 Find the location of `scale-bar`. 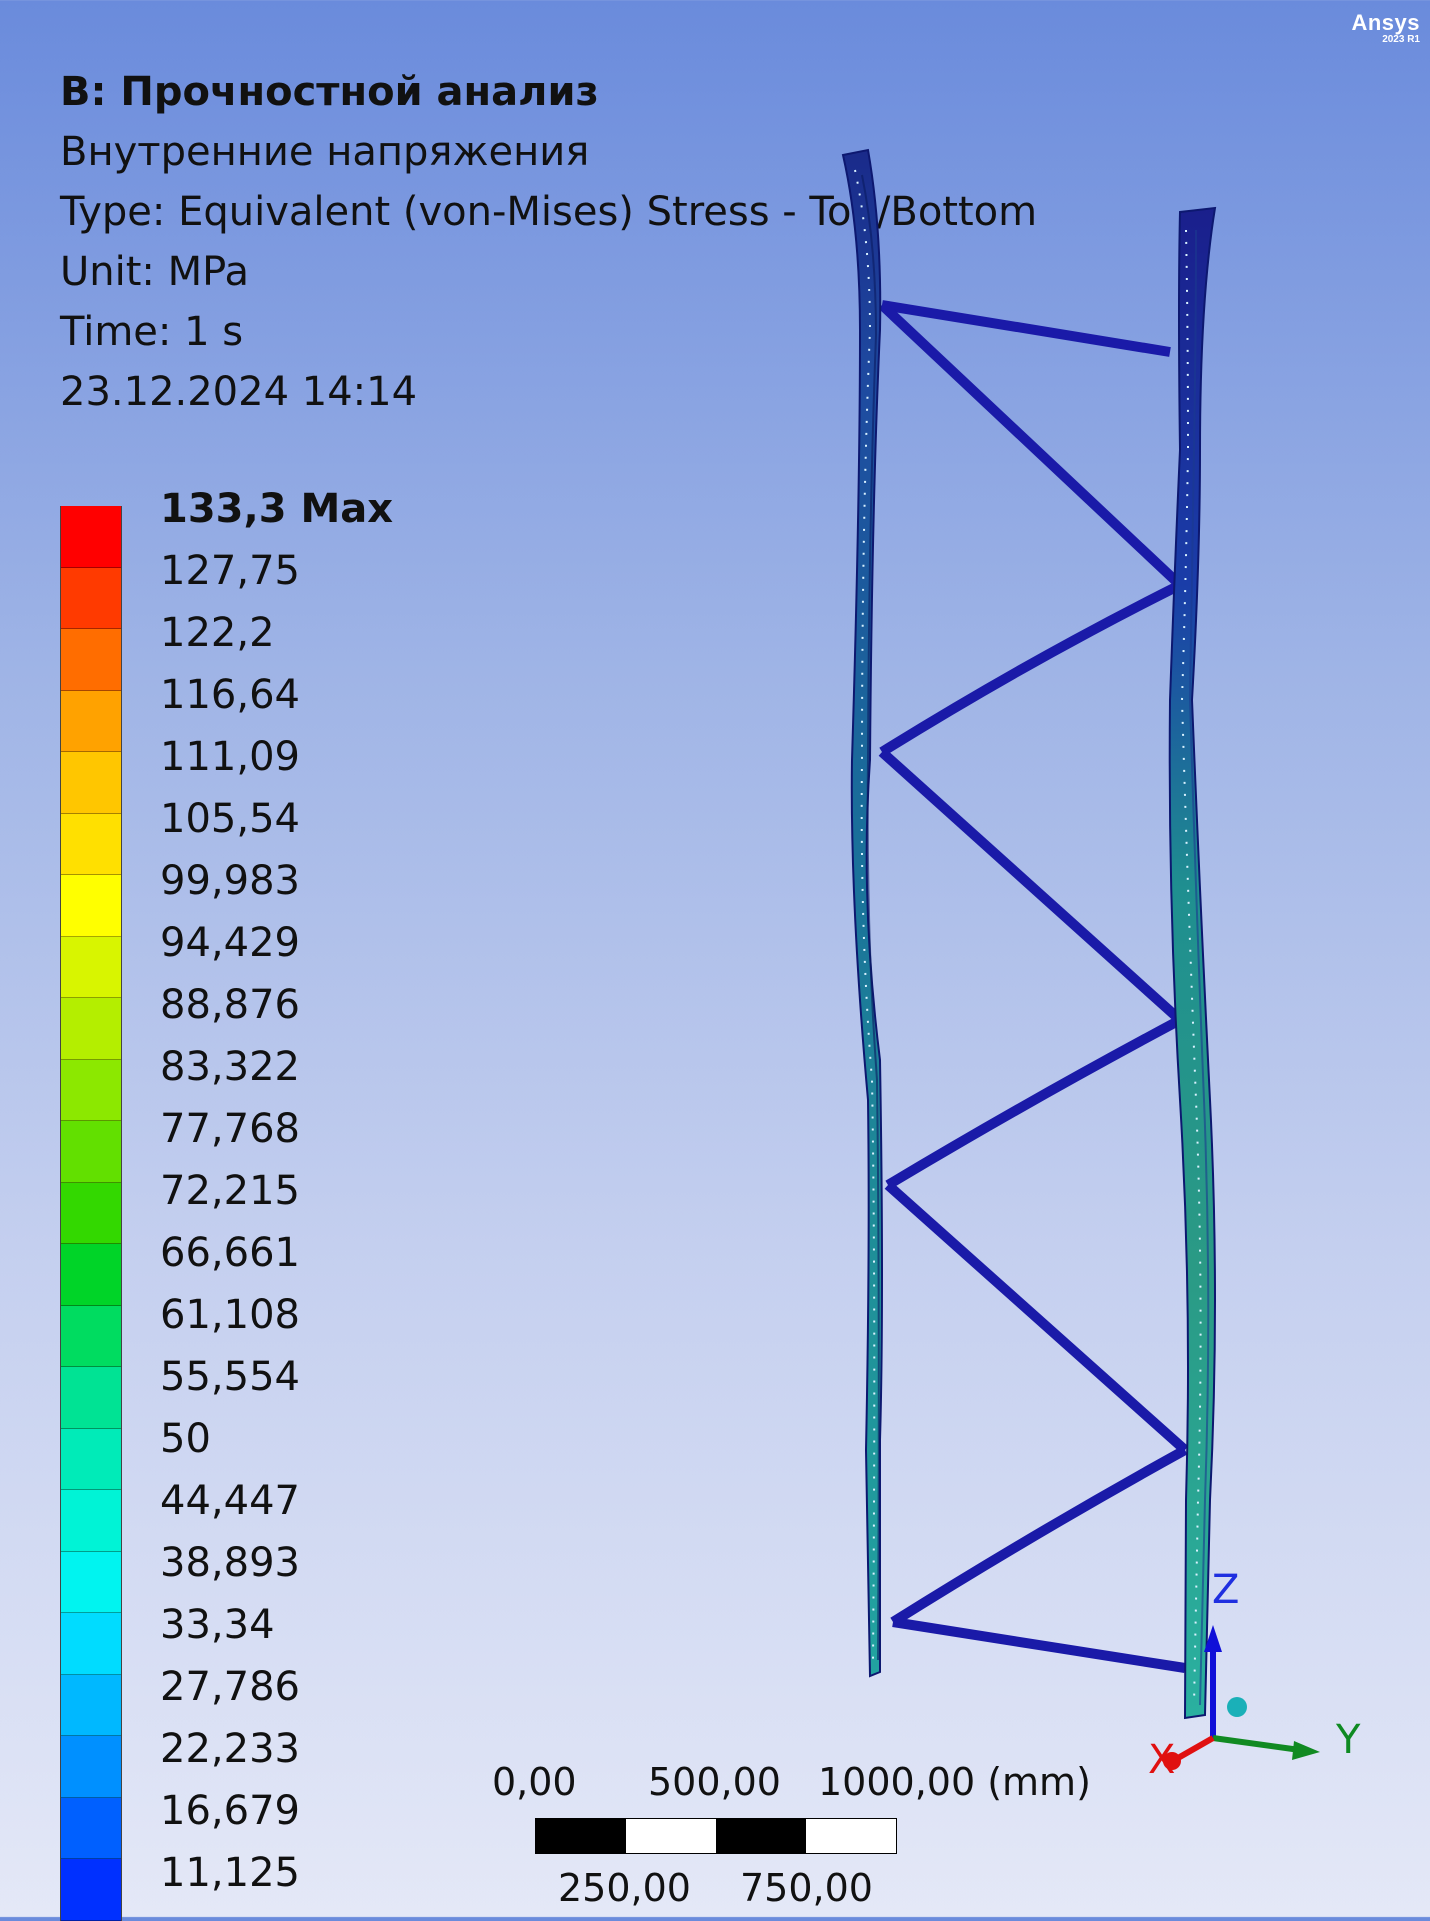

scale-bar is located at coordinates (716, 1836).